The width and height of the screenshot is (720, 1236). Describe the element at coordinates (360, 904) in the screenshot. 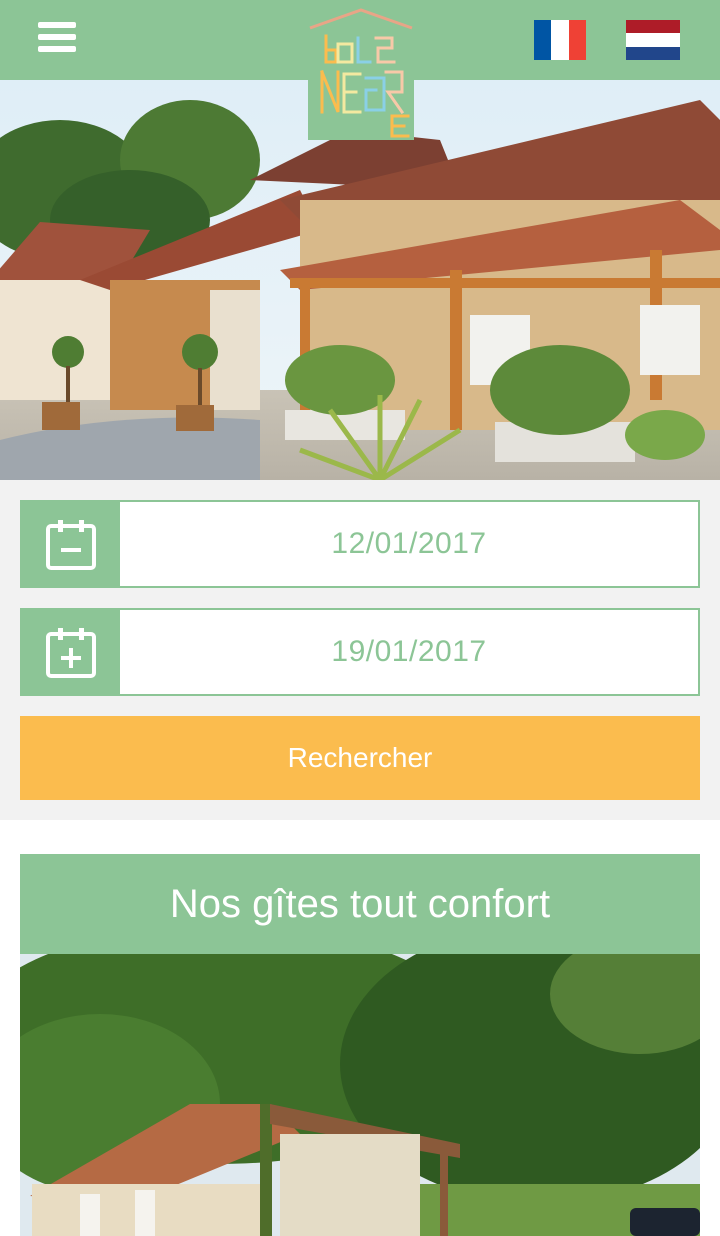

I see `section-title: Nos gîtes tout confort` at that location.